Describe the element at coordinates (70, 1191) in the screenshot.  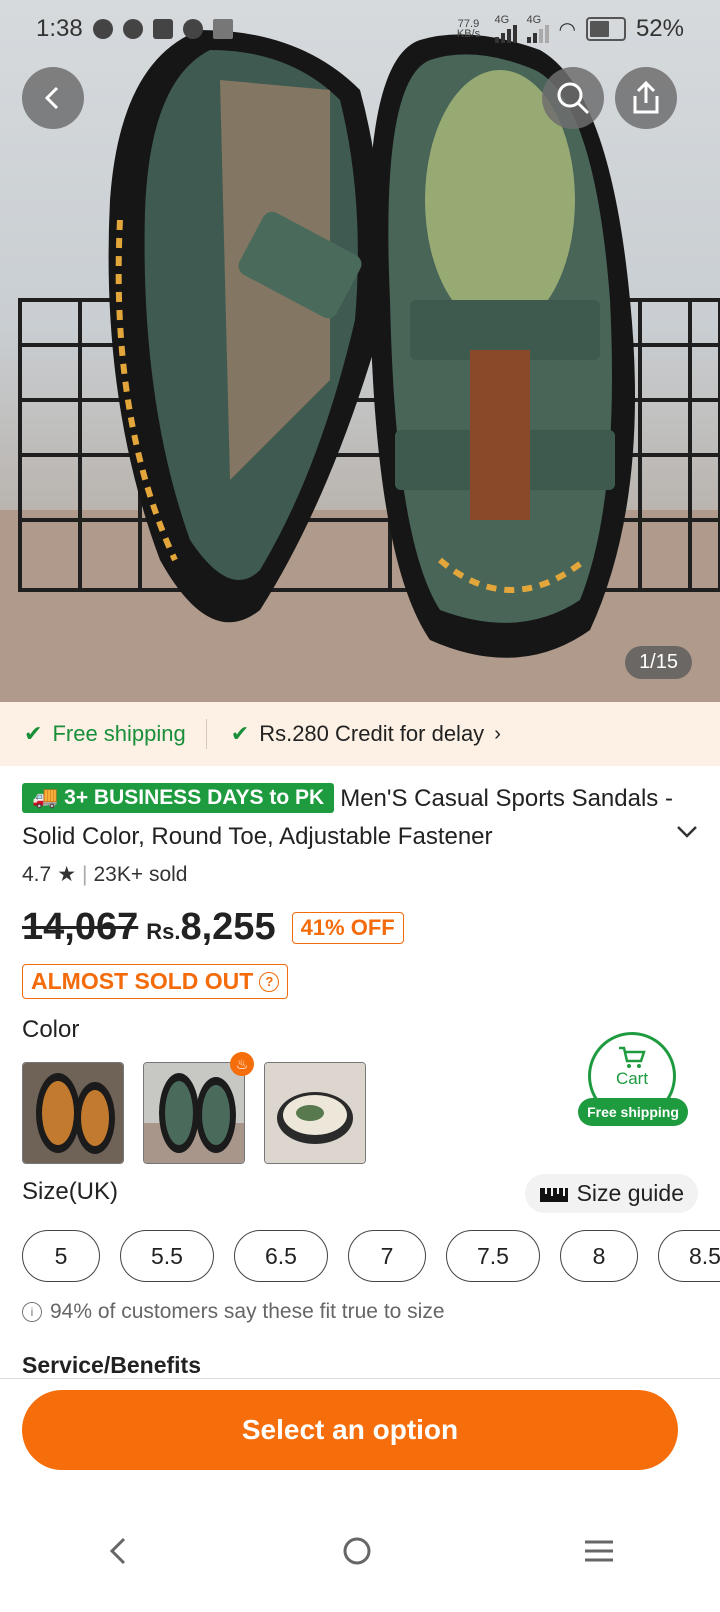
I see `size-label: Size(UK)` at that location.